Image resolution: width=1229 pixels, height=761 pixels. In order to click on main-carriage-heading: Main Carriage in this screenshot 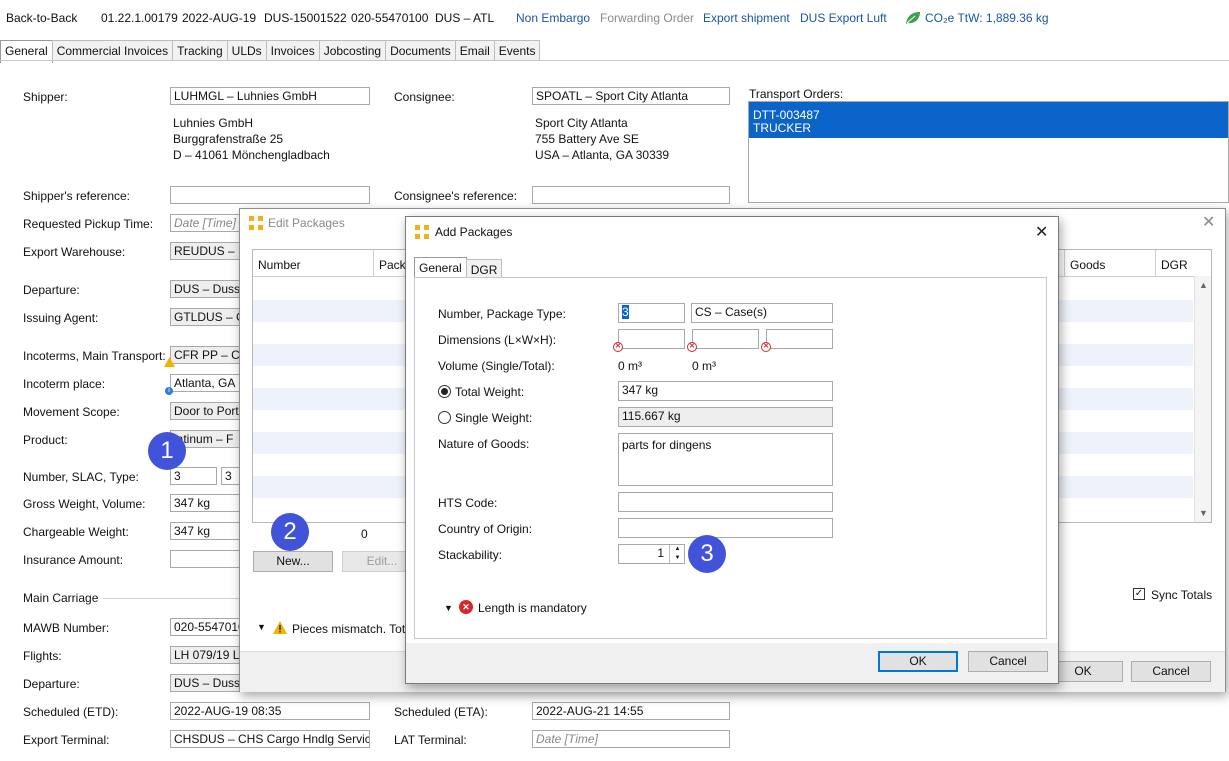, I will do `click(61, 598)`.